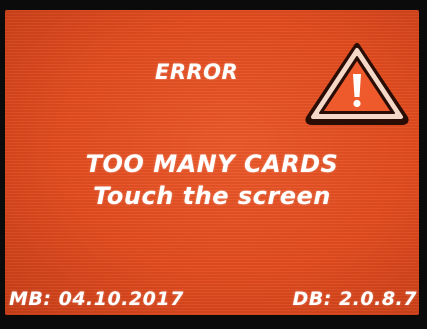 This screenshot has height=329, width=427. What do you see at coordinates (354, 299) in the screenshot?
I see `db-version-label: DB: 2.0.8.7` at bounding box center [354, 299].